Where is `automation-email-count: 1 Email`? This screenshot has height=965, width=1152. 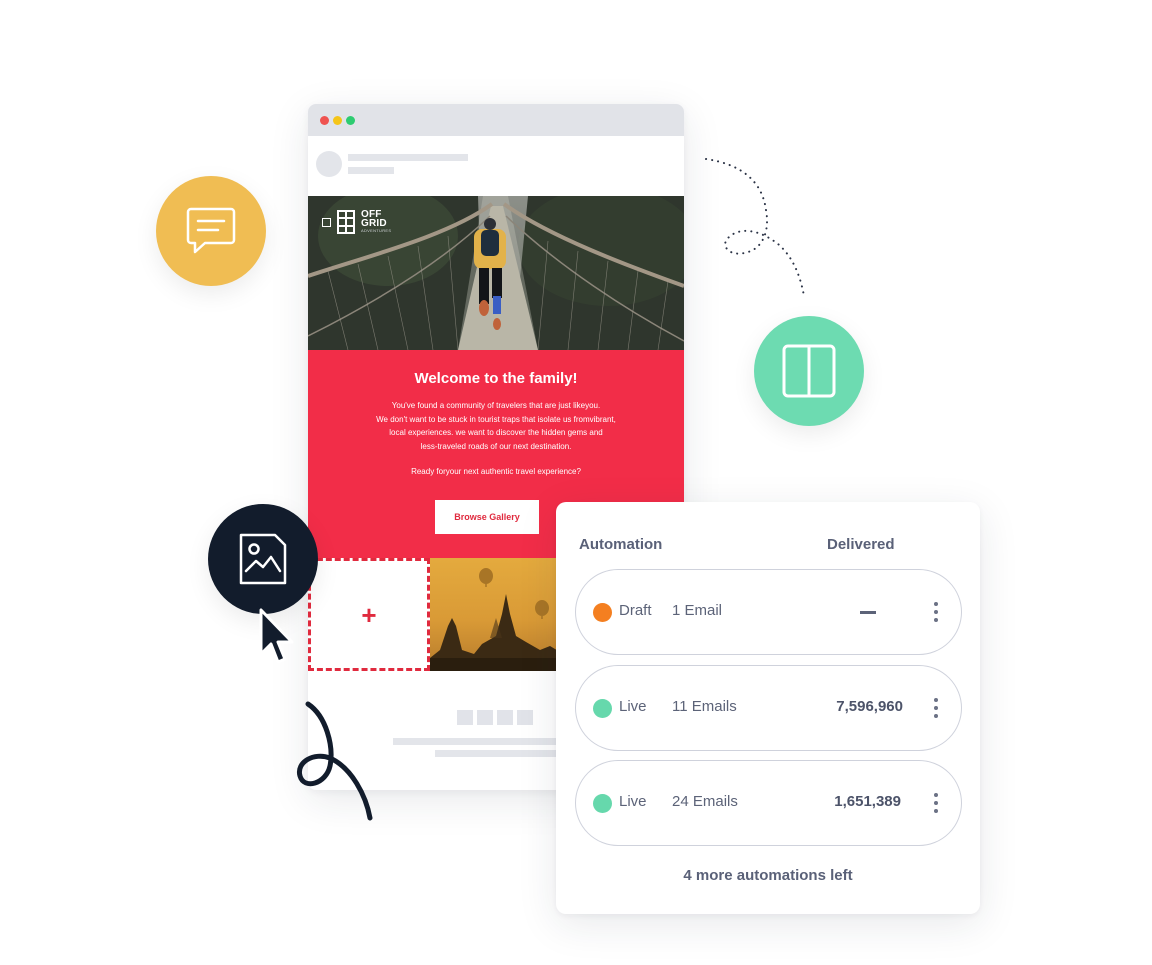 automation-email-count: 1 Email is located at coordinates (697, 610).